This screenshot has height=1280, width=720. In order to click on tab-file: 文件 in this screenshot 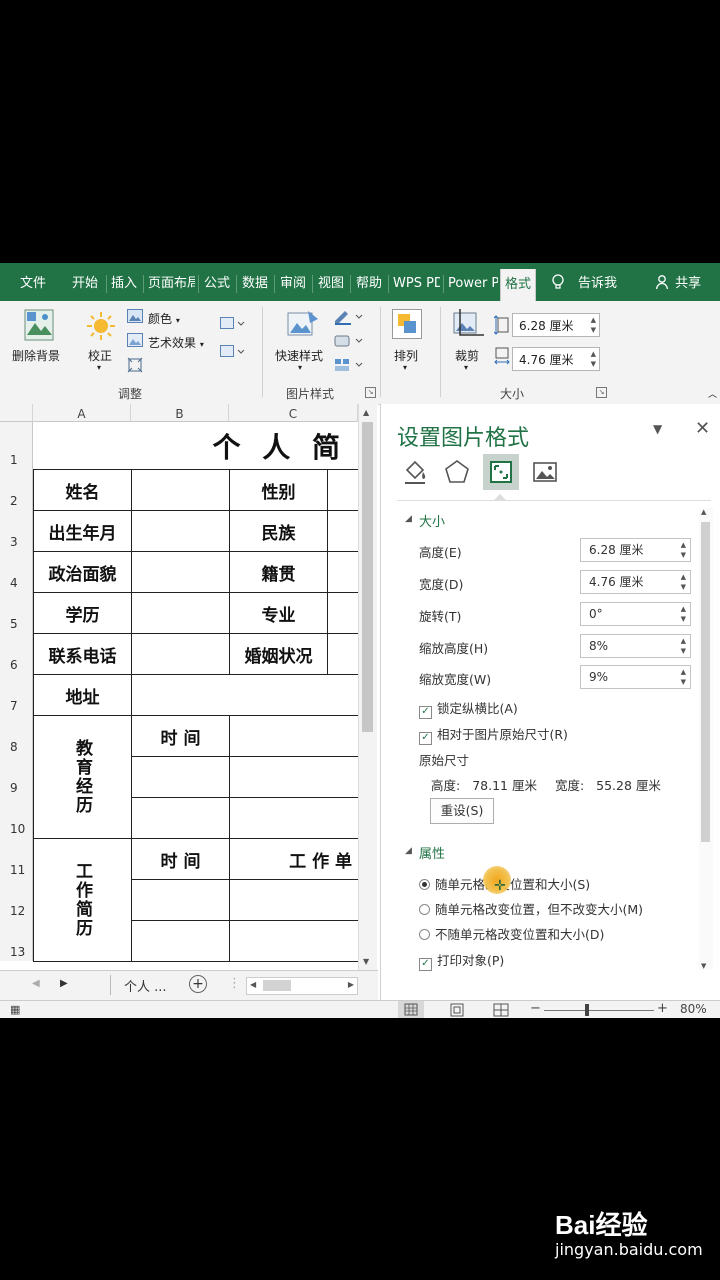, I will do `click(33, 282)`.